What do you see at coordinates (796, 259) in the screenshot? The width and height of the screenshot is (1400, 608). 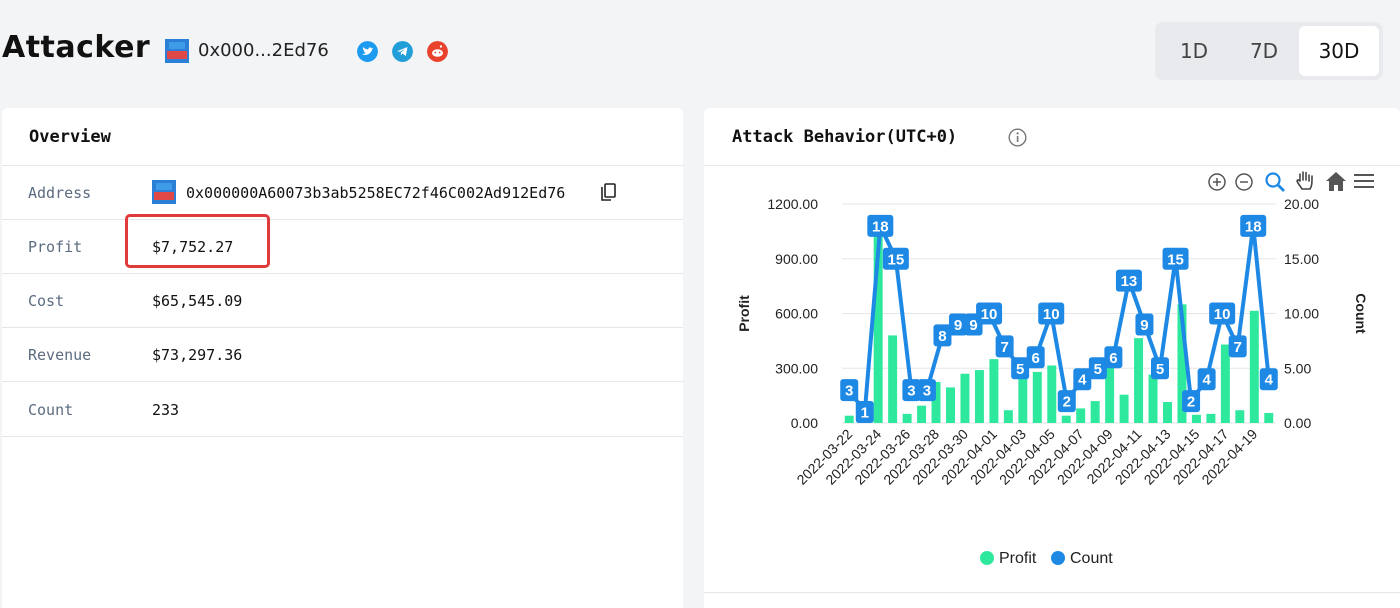 I see `y-left-tick-label: 900.00` at bounding box center [796, 259].